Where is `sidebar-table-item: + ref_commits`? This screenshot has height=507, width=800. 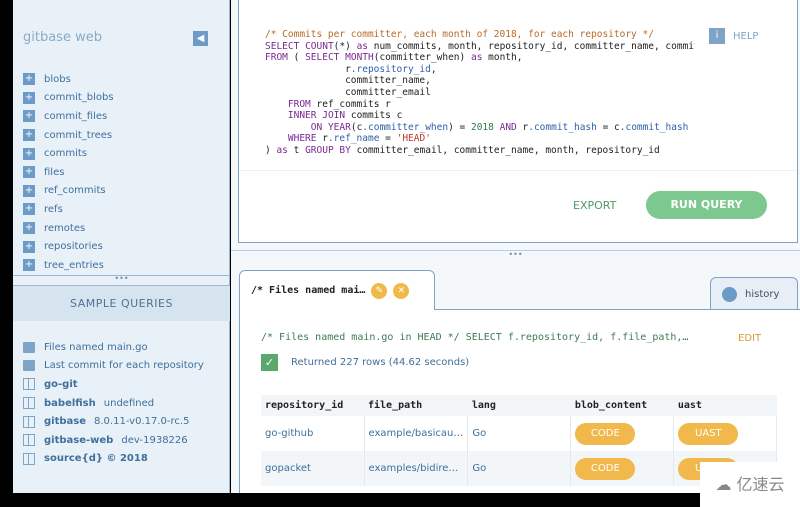 sidebar-table-item: + ref_commits is located at coordinates (68, 191).